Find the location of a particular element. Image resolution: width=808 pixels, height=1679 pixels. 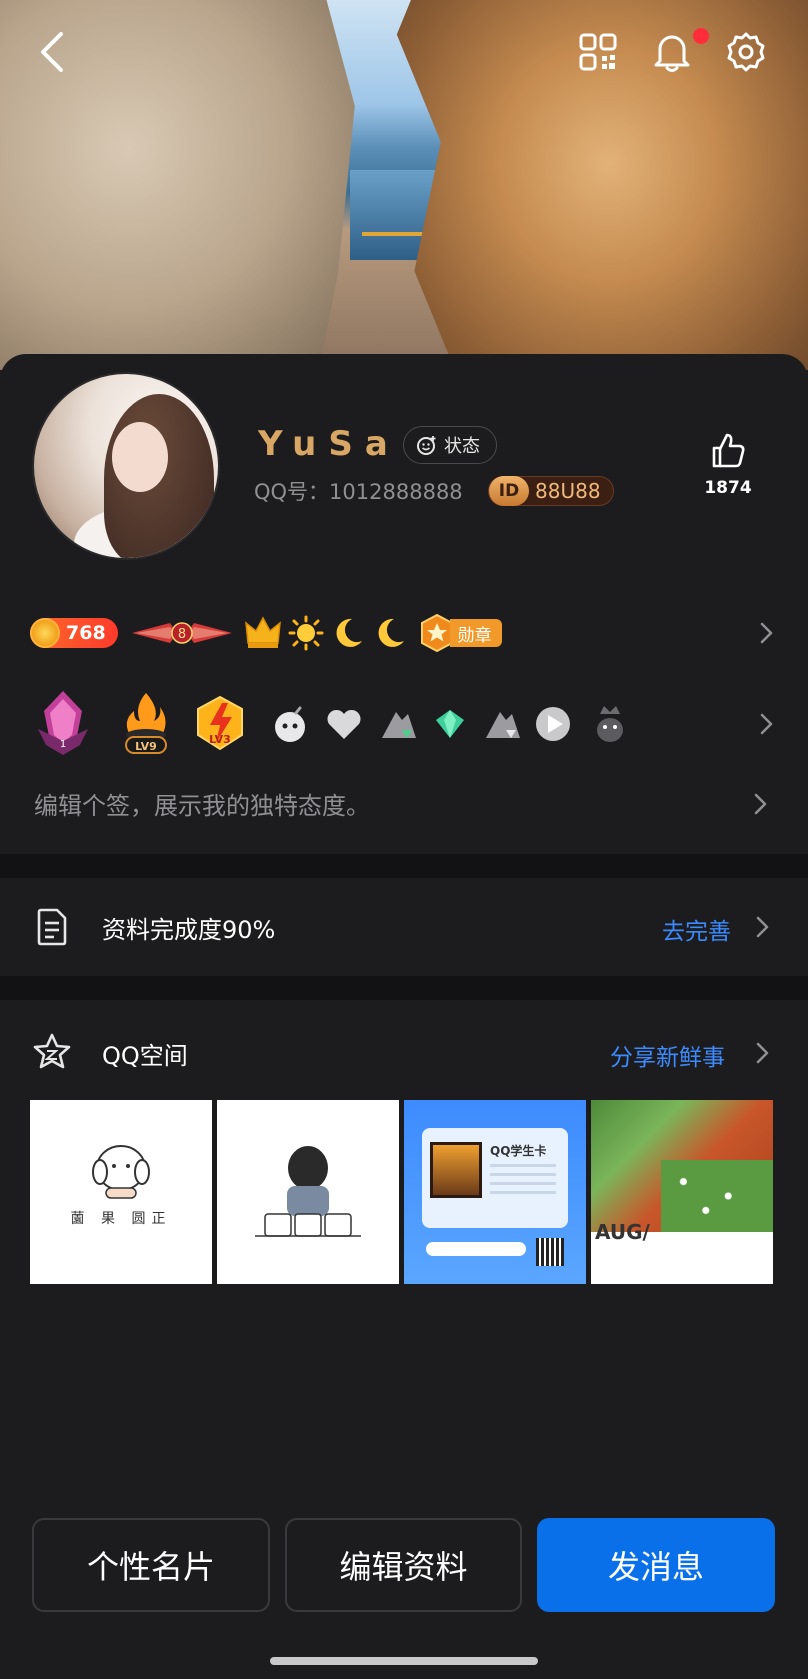

medal-badge: 勋章 is located at coordinates (461, 633).